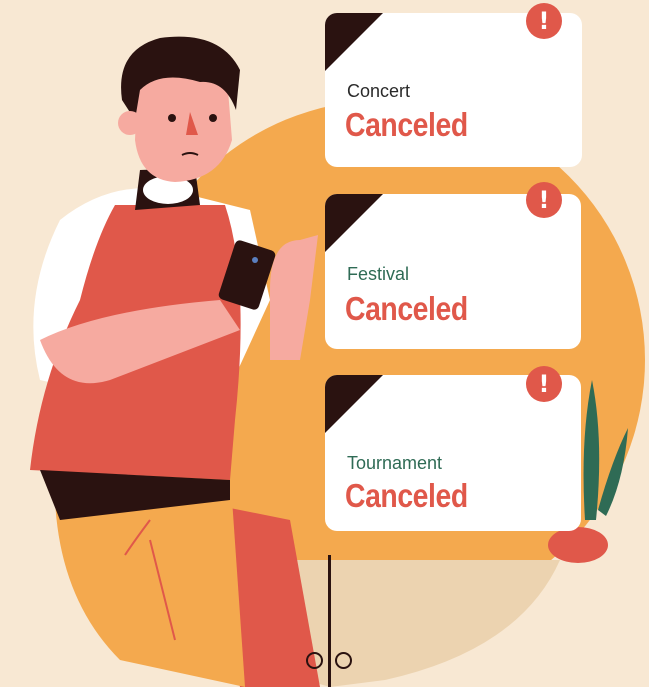 This screenshot has width=649, height=687. Describe the element at coordinates (378, 274) in the screenshot. I see `event-name: Festival` at that location.